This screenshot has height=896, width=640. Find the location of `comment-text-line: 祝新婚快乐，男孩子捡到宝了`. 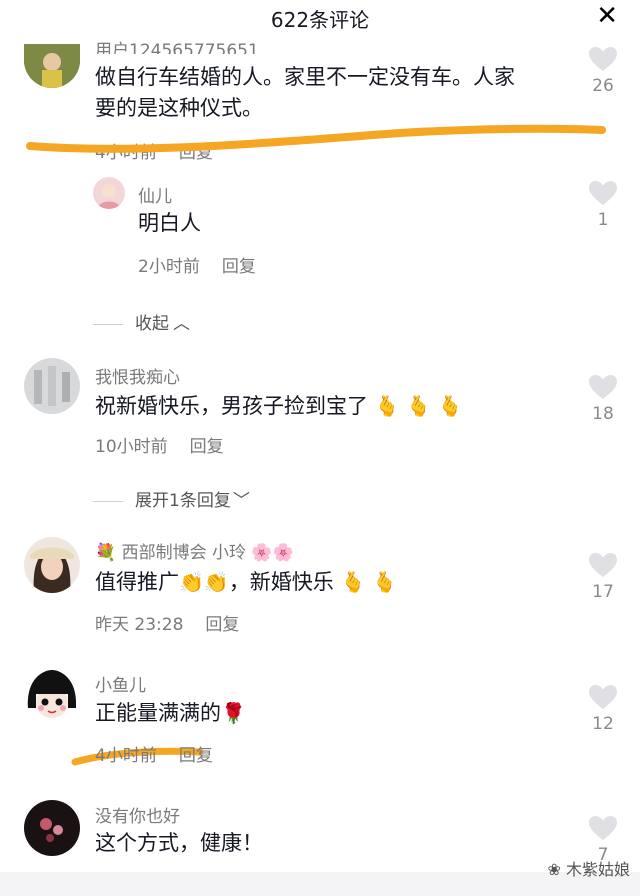

comment-text-line: 祝新婚快乐，男孩子捡到宝了 is located at coordinates (231, 406).